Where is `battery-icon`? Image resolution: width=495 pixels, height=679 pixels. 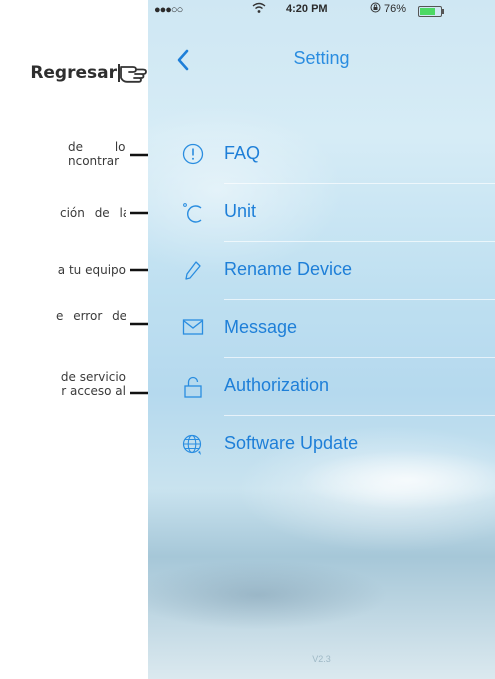
battery-icon is located at coordinates (431, 11).